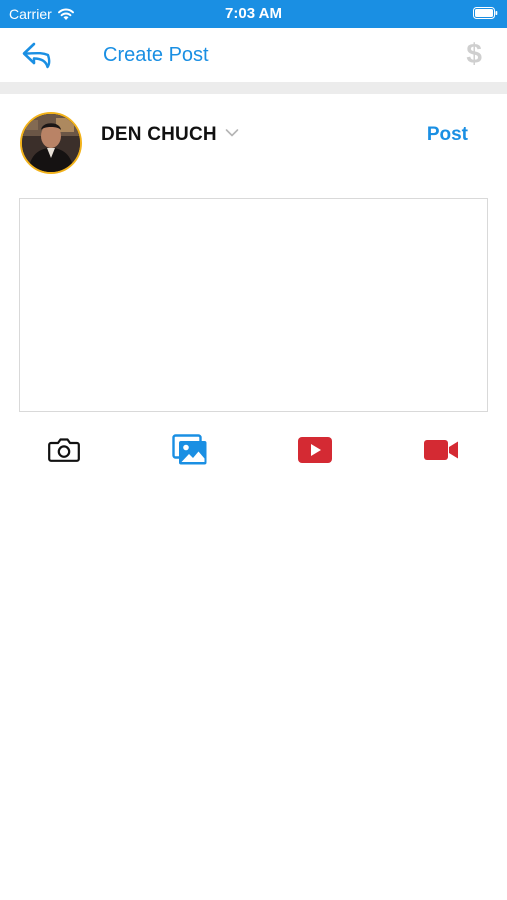  Describe the element at coordinates (485, 13) in the screenshot. I see `battery-icon` at that location.